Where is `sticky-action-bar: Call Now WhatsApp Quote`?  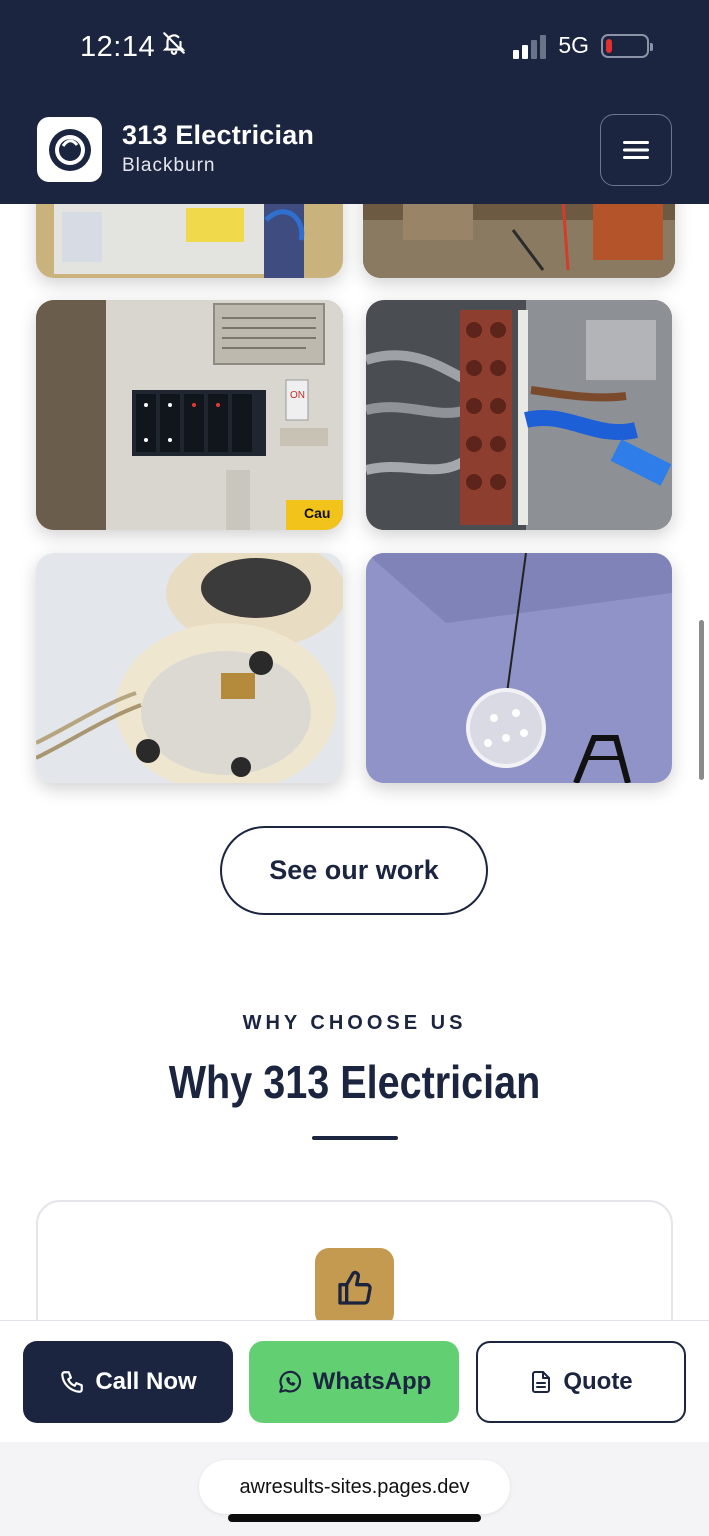
sticky-action-bar: Call Now WhatsApp Quote is located at coordinates (354, 1381).